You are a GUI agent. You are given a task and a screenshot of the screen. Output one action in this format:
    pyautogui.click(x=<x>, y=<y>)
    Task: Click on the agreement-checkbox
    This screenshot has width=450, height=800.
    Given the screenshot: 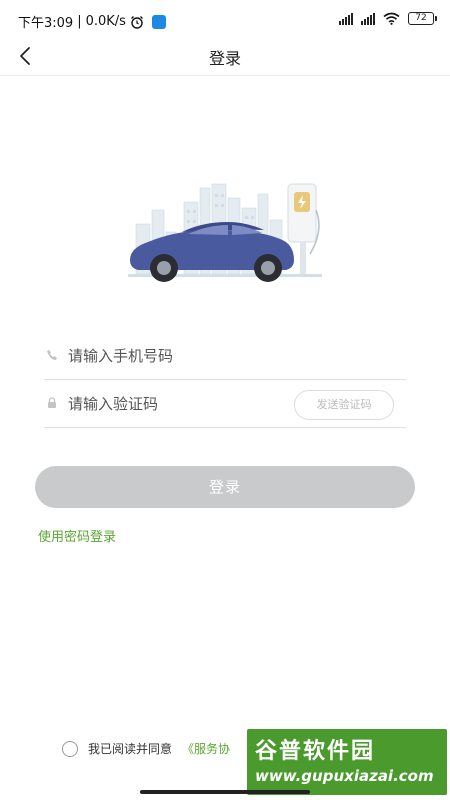 What is the action you would take?
    pyautogui.click(x=70, y=748)
    